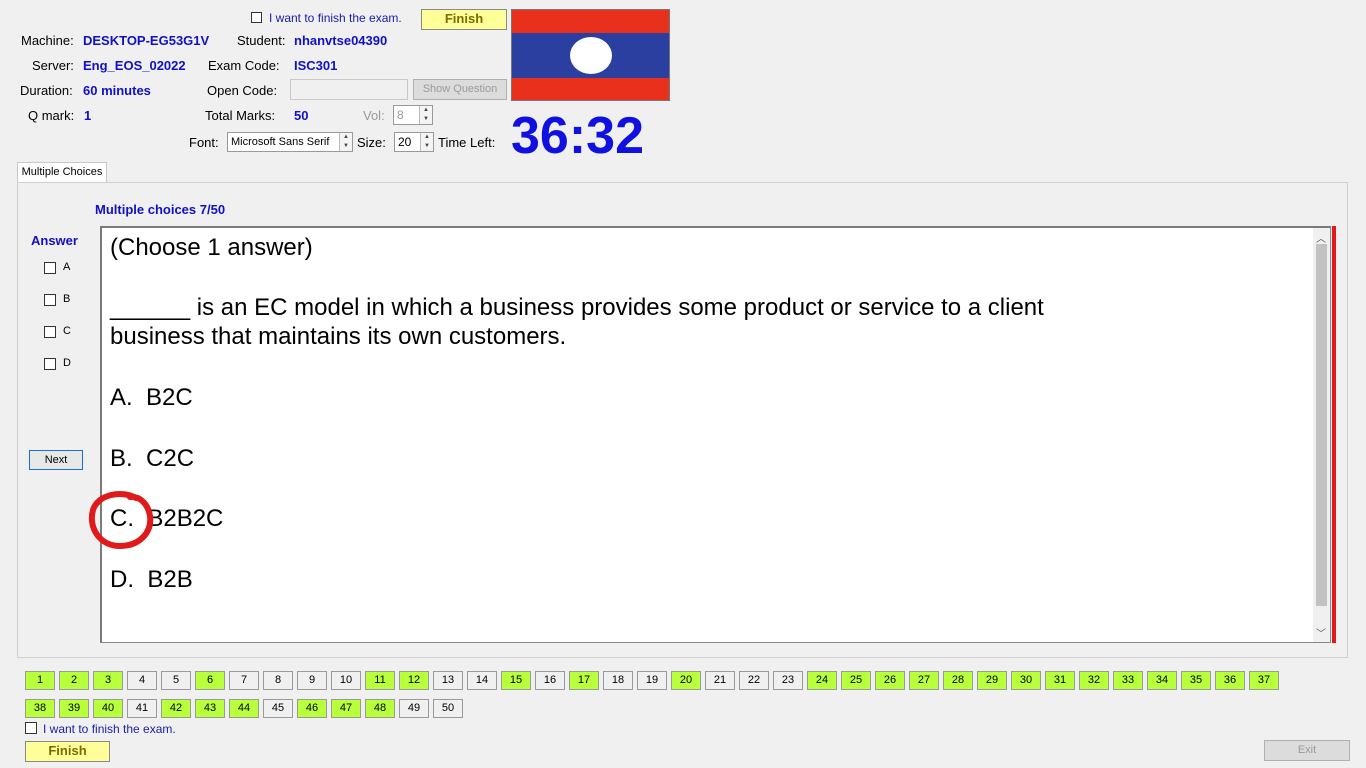 The image size is (1366, 768). Describe the element at coordinates (210, 708) in the screenshot. I see `question-nav-button: 43` at that location.